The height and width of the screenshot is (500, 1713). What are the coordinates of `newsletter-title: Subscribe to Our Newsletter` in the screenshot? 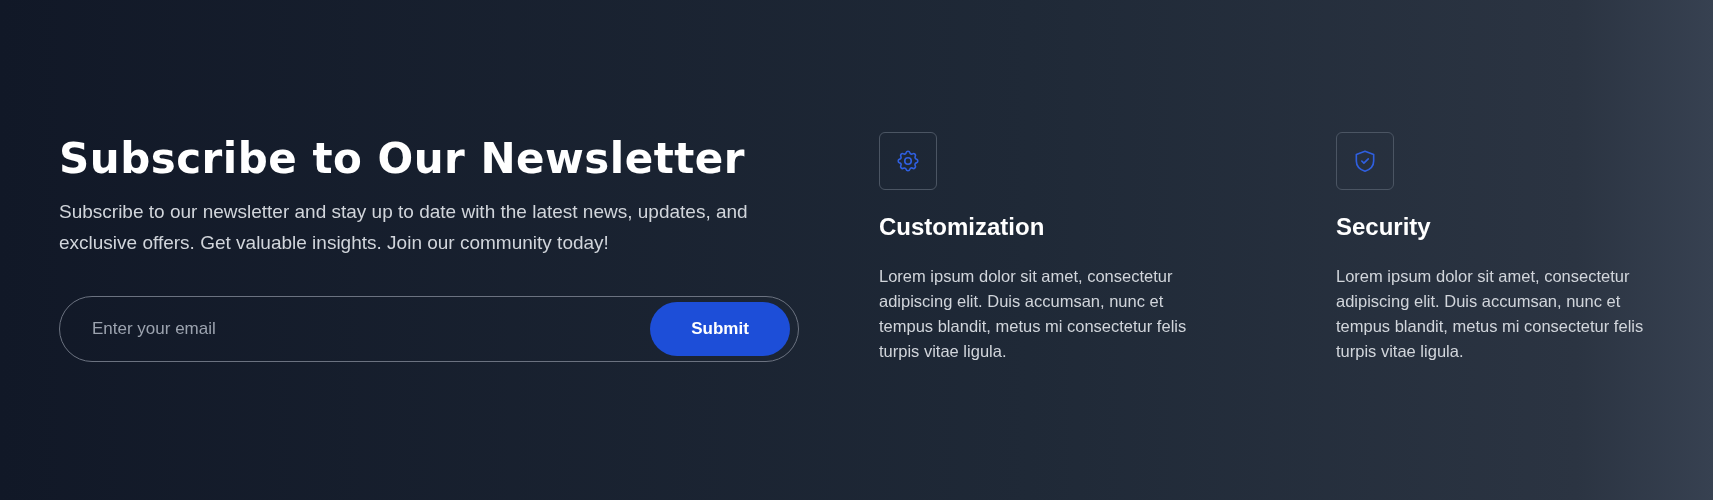 It's located at (403, 159).